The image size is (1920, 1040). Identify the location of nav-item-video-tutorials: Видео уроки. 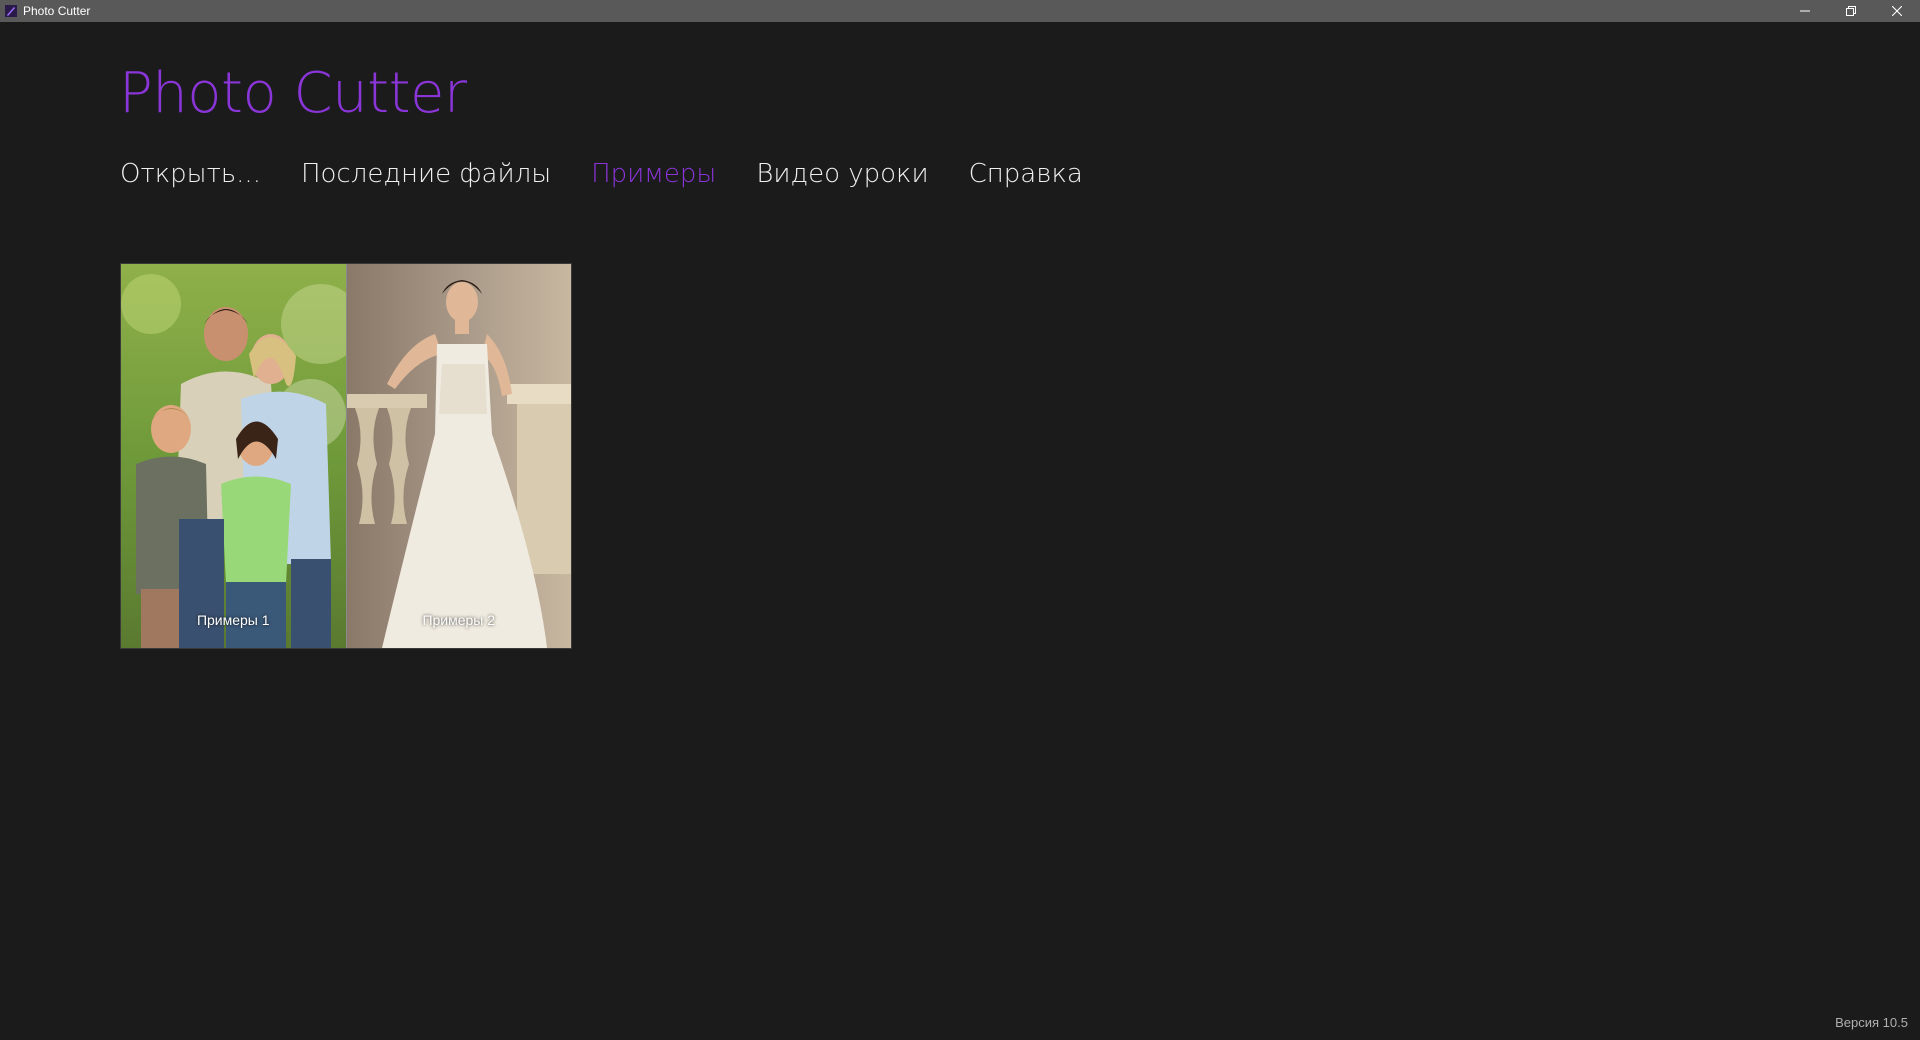
(842, 174).